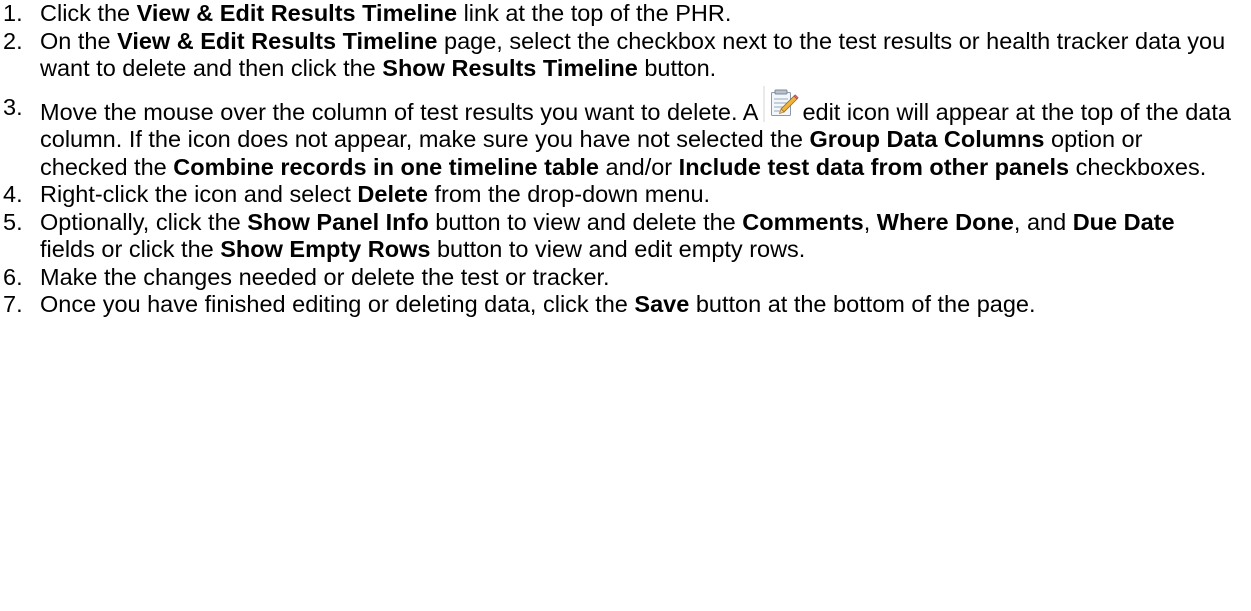 The height and width of the screenshot is (611, 1251). Describe the element at coordinates (1043, 221) in the screenshot. I see `step-text: , and` at that location.